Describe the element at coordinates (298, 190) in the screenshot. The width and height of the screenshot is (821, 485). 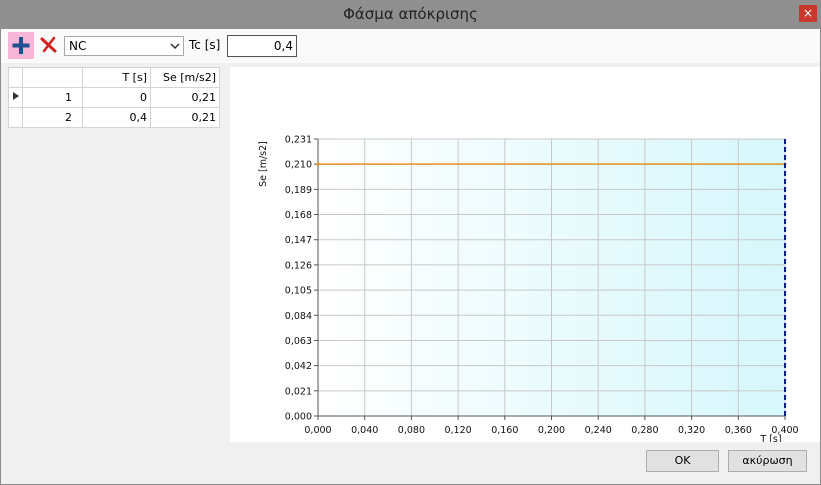
I see `y-tick-label: 0,189` at that location.